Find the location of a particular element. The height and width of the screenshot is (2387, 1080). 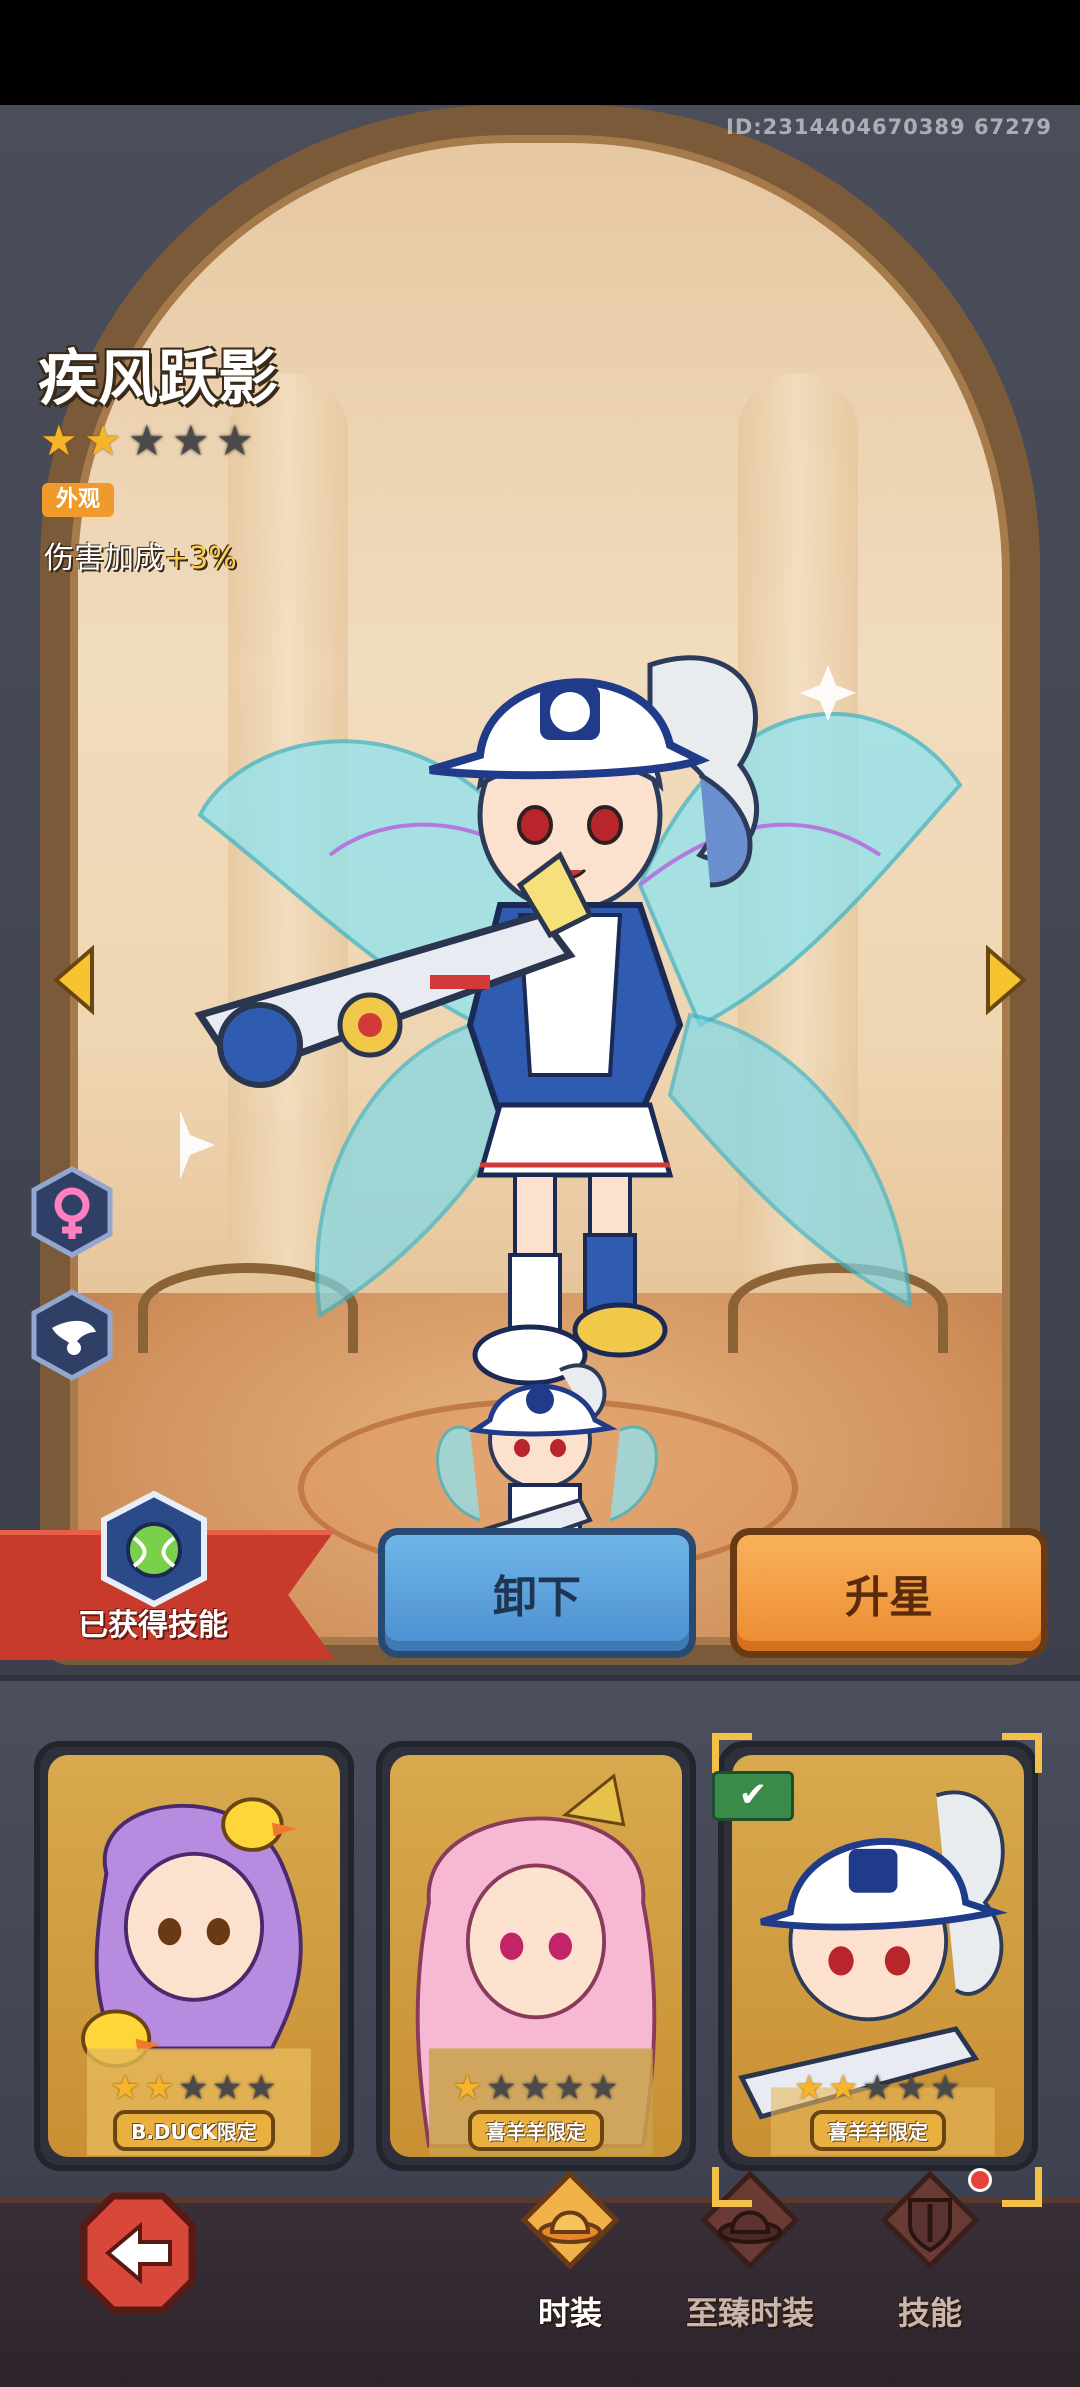

skin-star-rating: ★ ★ ★ ★ ★ is located at coordinates (149, 441).